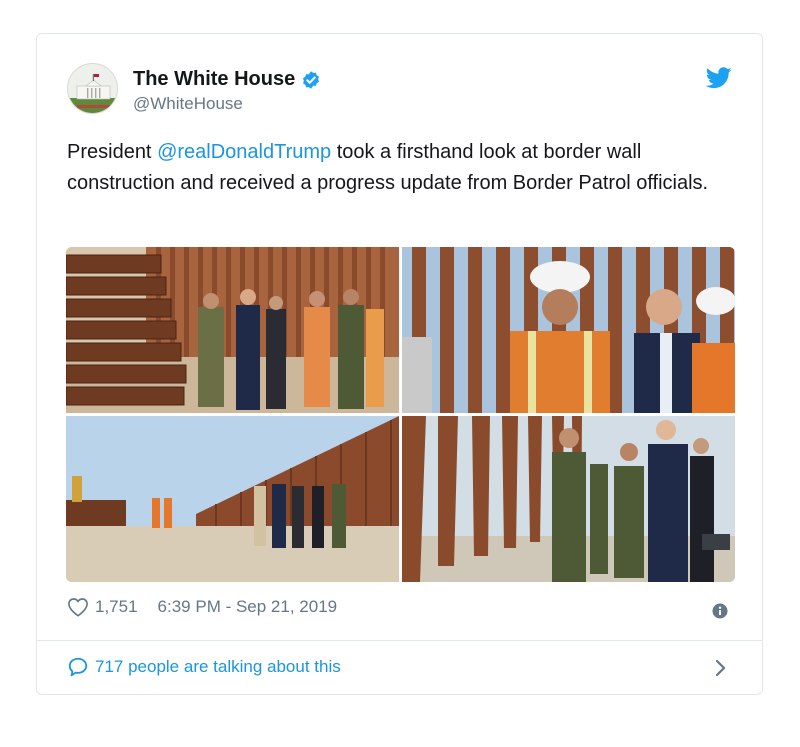 This screenshot has height=747, width=800. Describe the element at coordinates (78, 607) in the screenshot. I see `heart-icon` at that location.